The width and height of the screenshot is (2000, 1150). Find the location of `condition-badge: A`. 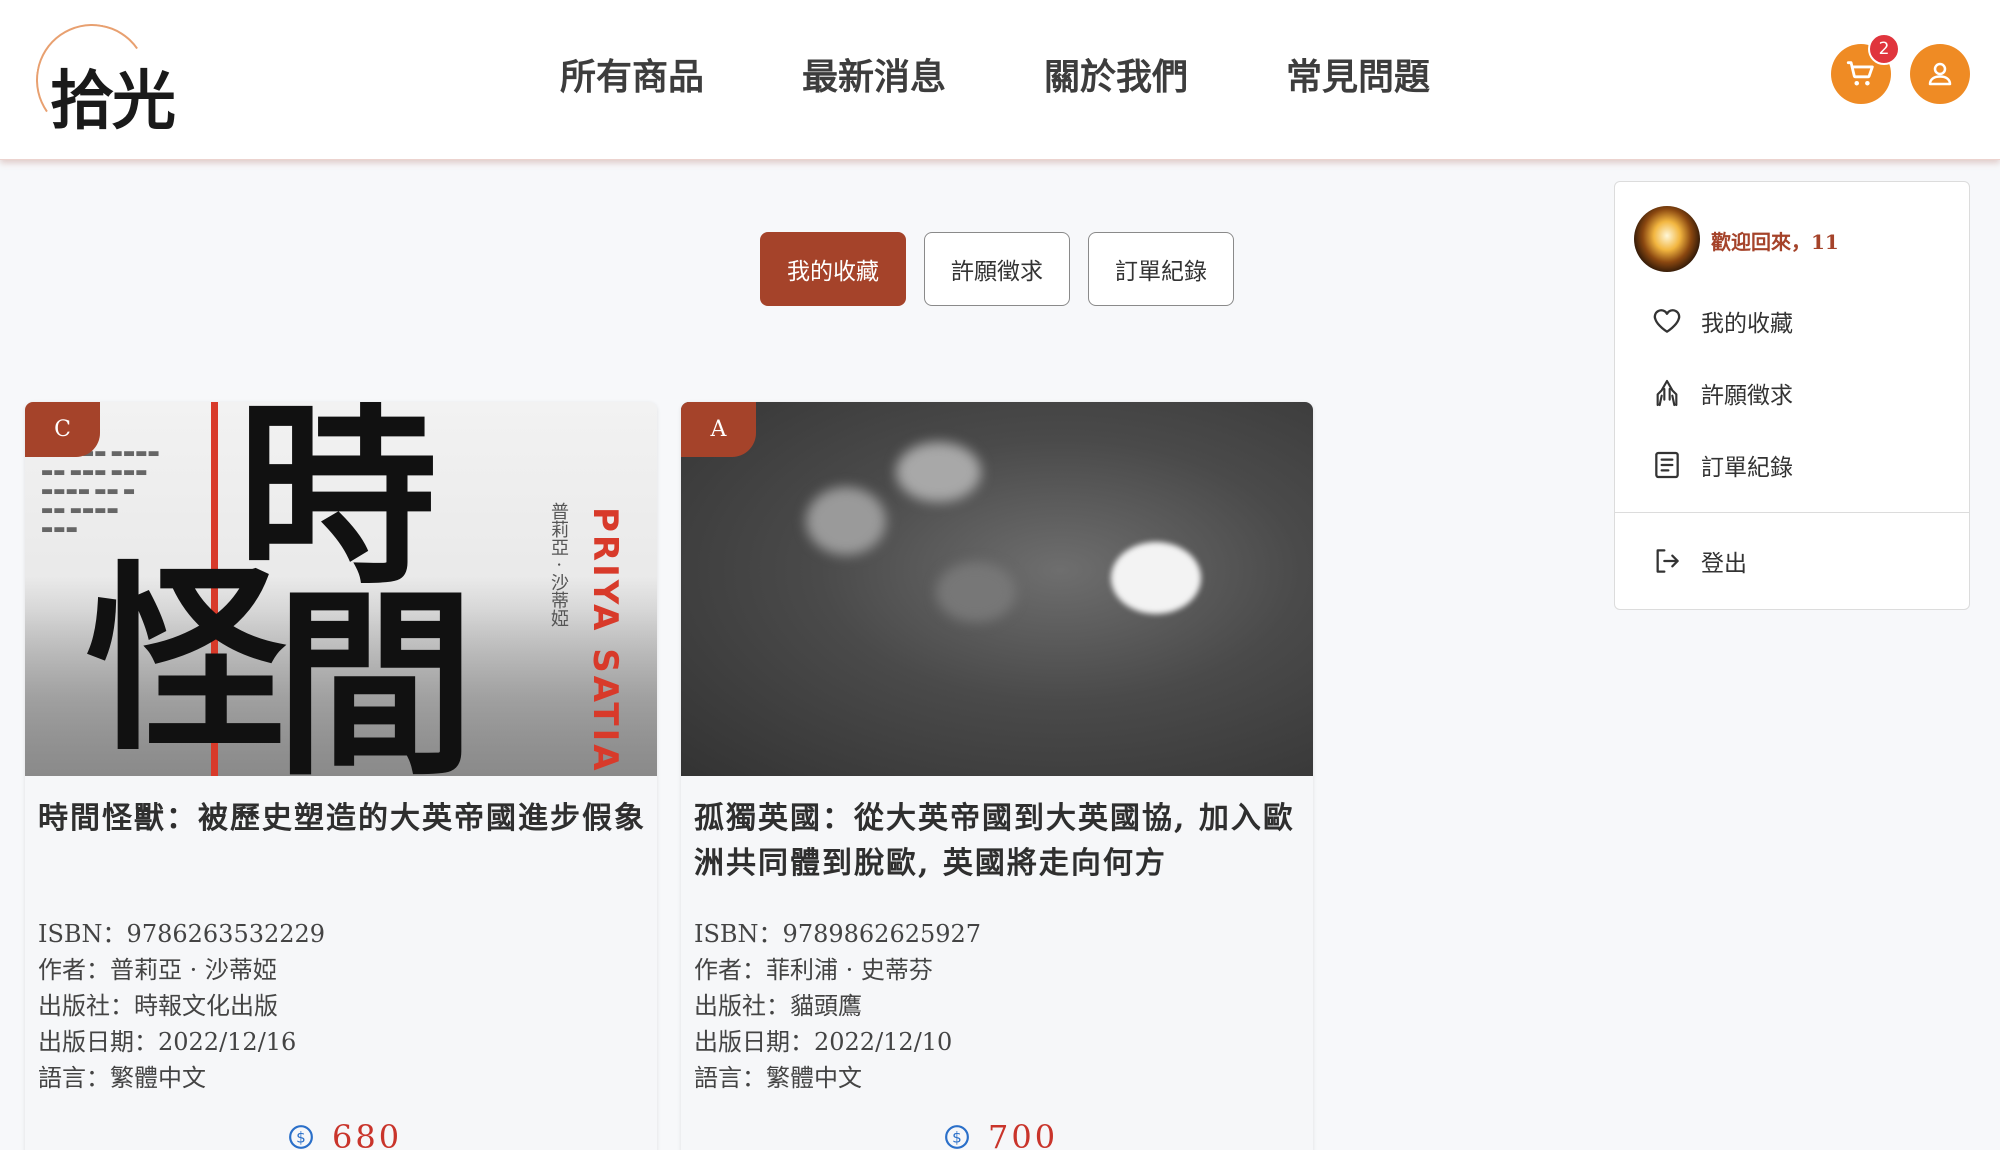

condition-badge: A is located at coordinates (718, 429).